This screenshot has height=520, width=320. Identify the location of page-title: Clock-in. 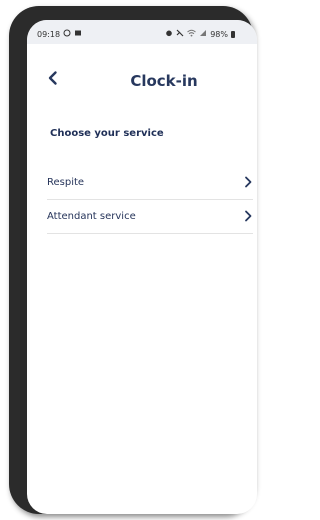
(164, 81).